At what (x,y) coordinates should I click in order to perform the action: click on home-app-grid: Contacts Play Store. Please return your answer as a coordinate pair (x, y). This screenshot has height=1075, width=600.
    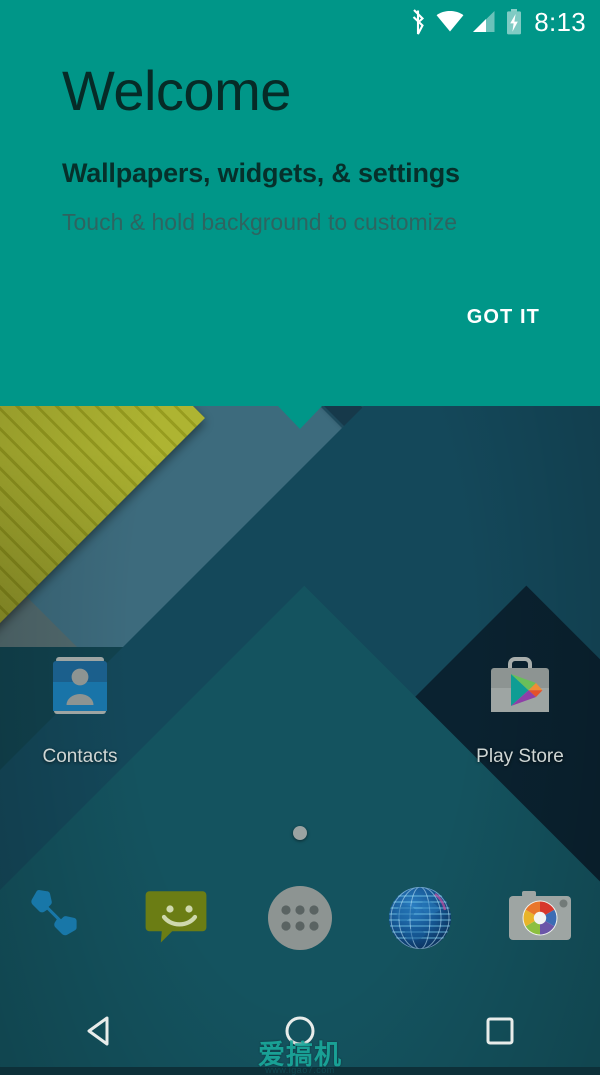
    Looking at the image, I should click on (300, 728).